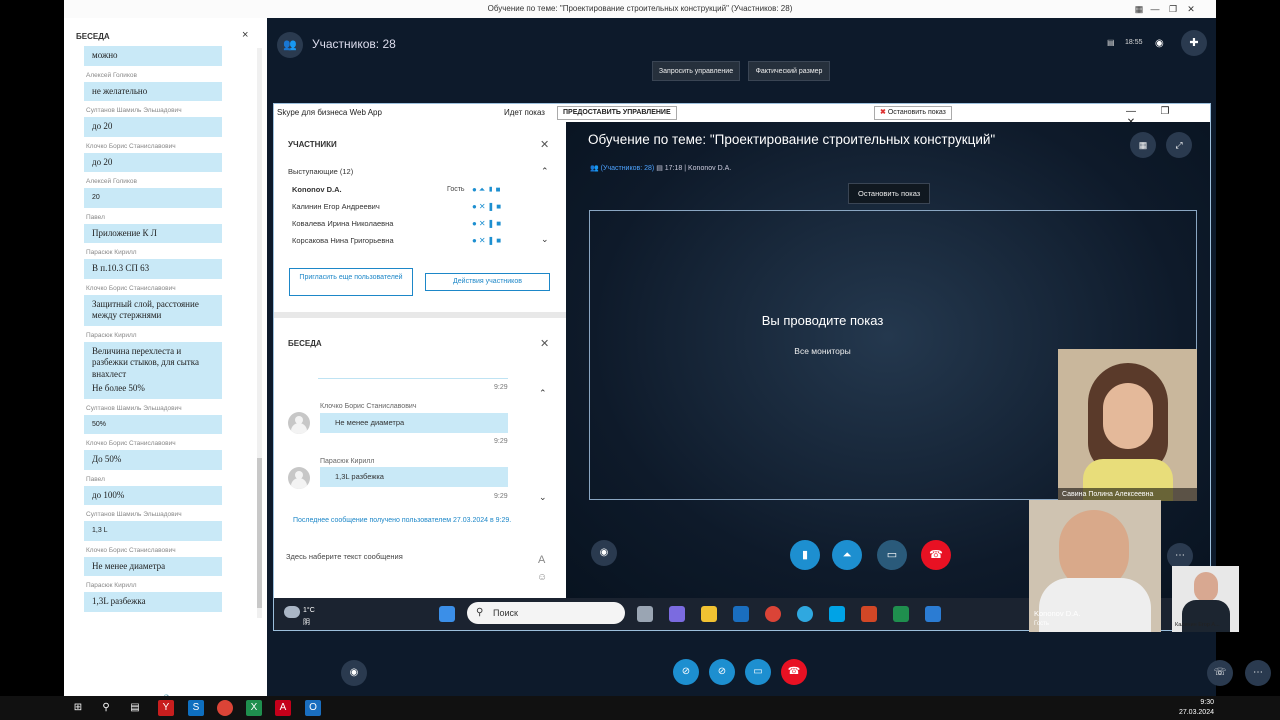 Image resolution: width=1280 pixels, height=720 pixels. What do you see at coordinates (299, 478) in the screenshot?
I see `avatar` at bounding box center [299, 478].